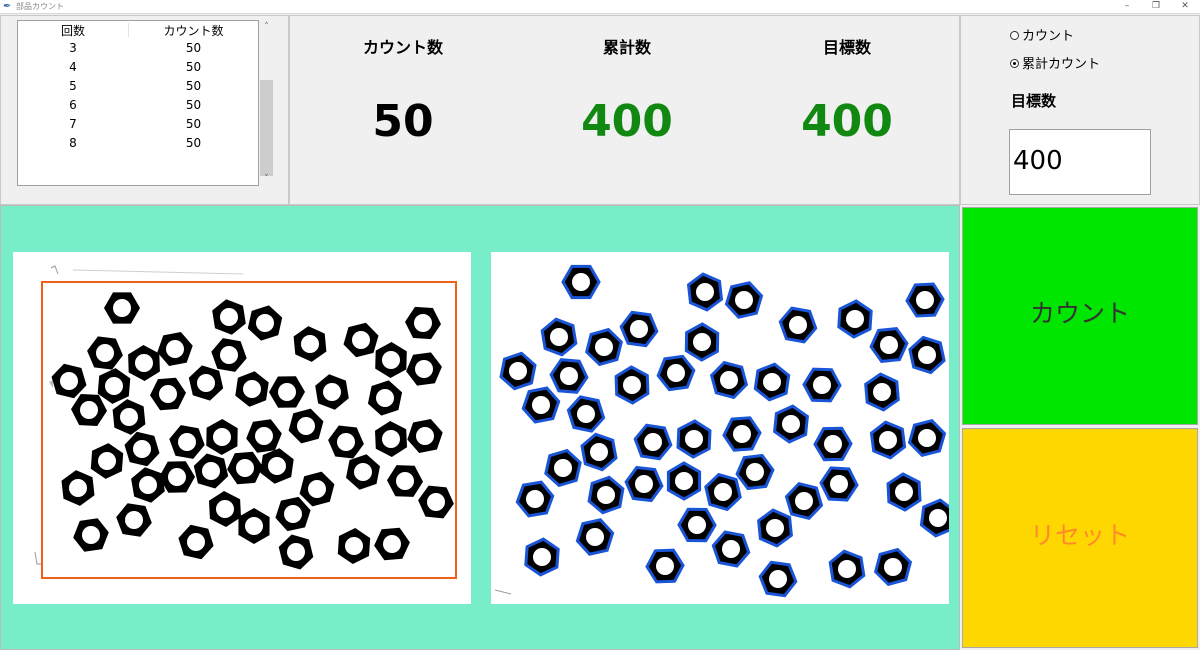 The width and height of the screenshot is (1200, 650). What do you see at coordinates (1156, 6) in the screenshot?
I see `restore-button: ❐` at bounding box center [1156, 6].